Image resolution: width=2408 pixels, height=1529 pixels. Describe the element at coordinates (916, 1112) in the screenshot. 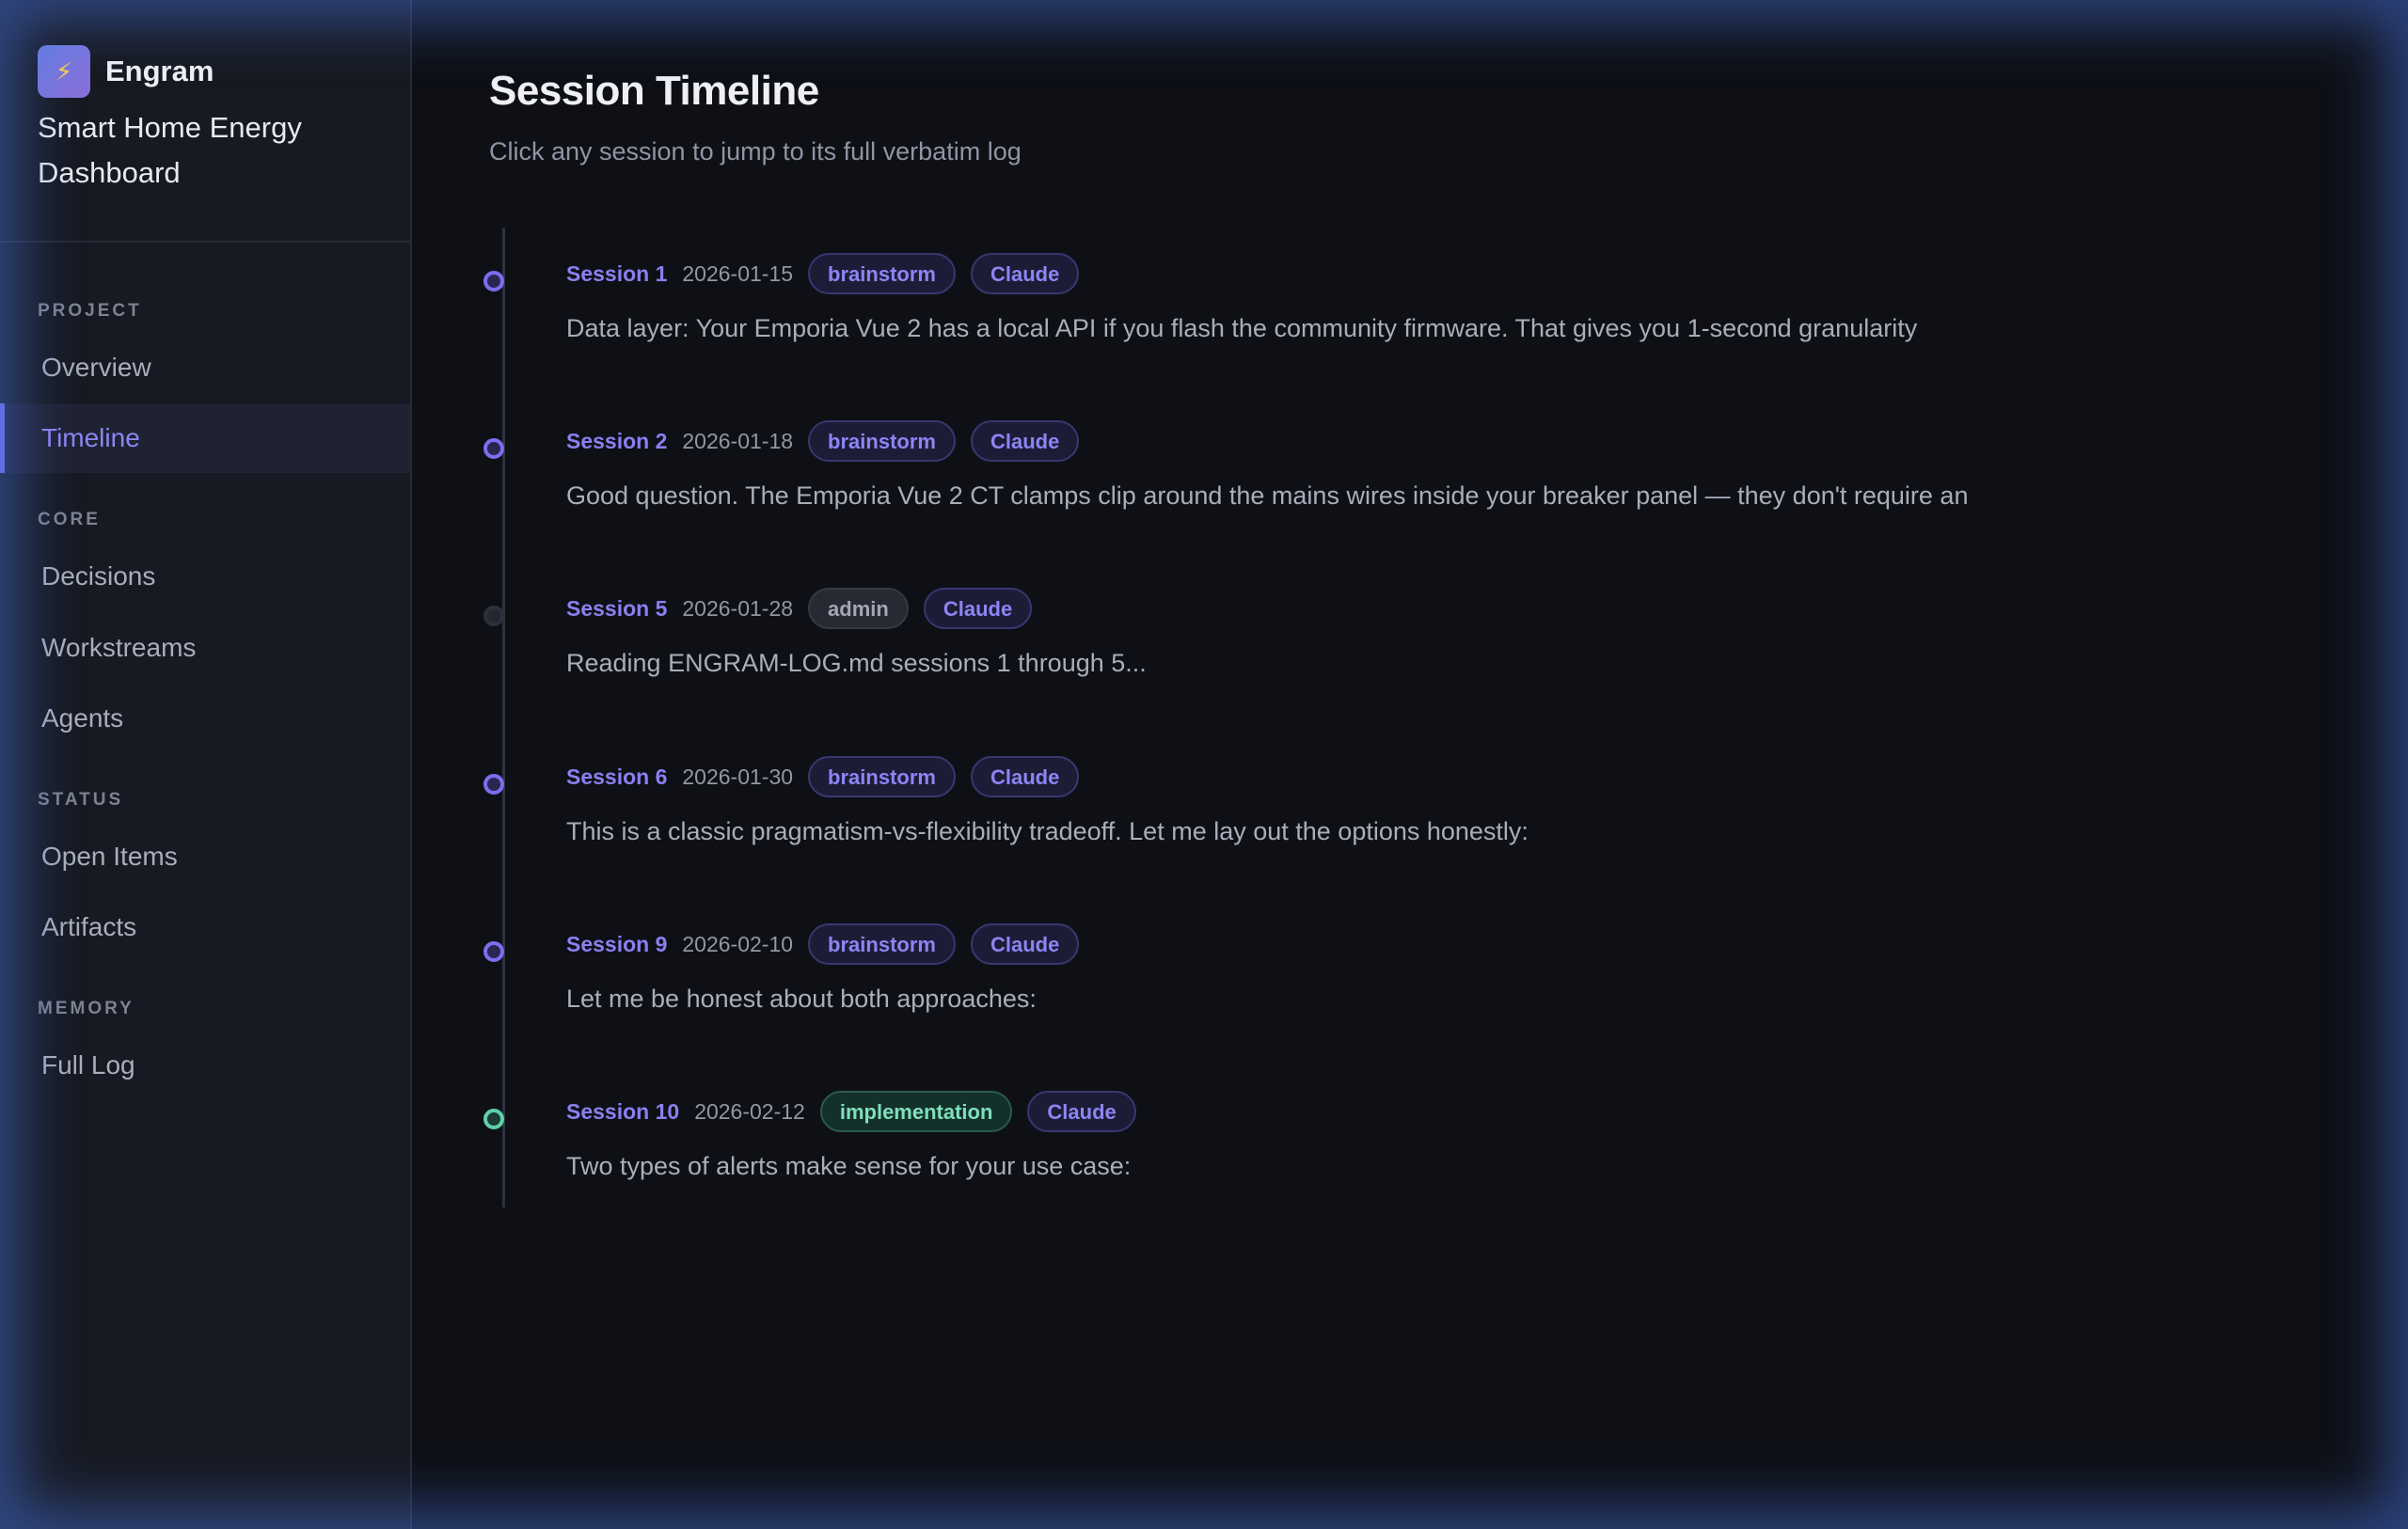

I see `session-type-badge: implementation` at that location.